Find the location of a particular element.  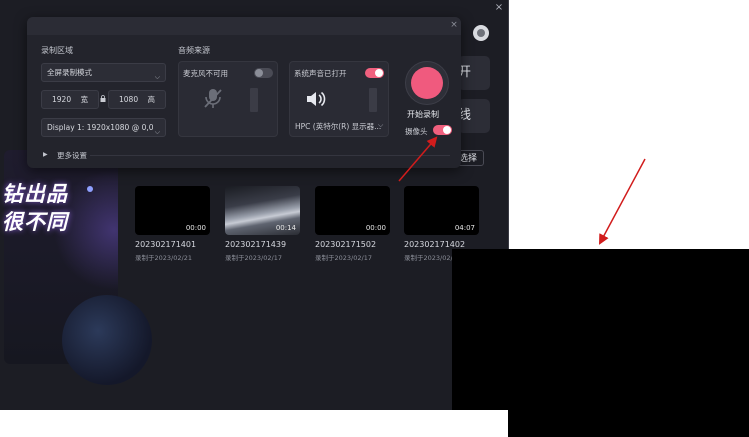

promo-dot-decoration is located at coordinates (90, 189).